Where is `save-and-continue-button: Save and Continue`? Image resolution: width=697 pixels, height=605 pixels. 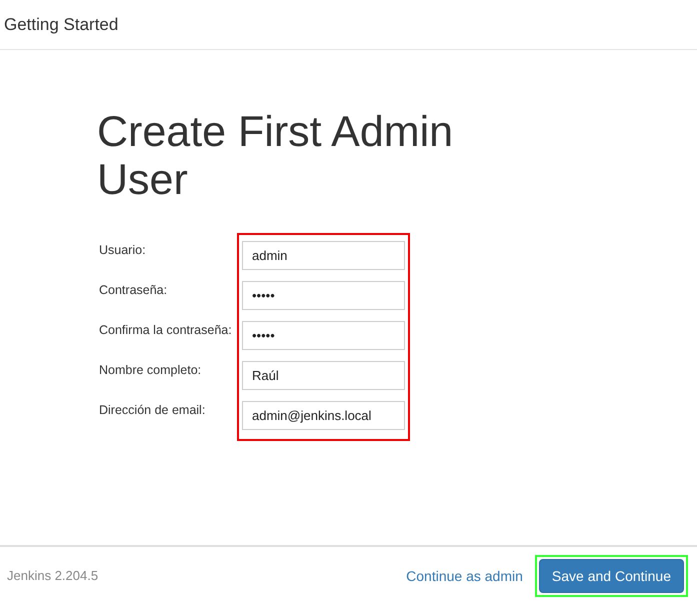 save-and-continue-button: Save and Continue is located at coordinates (611, 576).